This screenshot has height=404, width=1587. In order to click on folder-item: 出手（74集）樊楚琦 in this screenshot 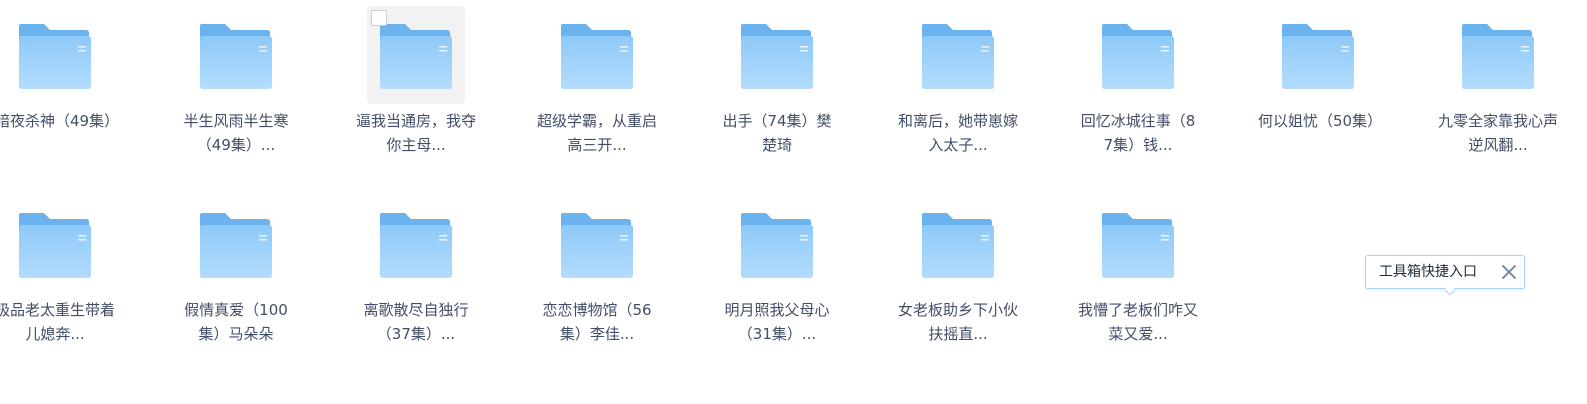, I will do `click(777, 90)`.